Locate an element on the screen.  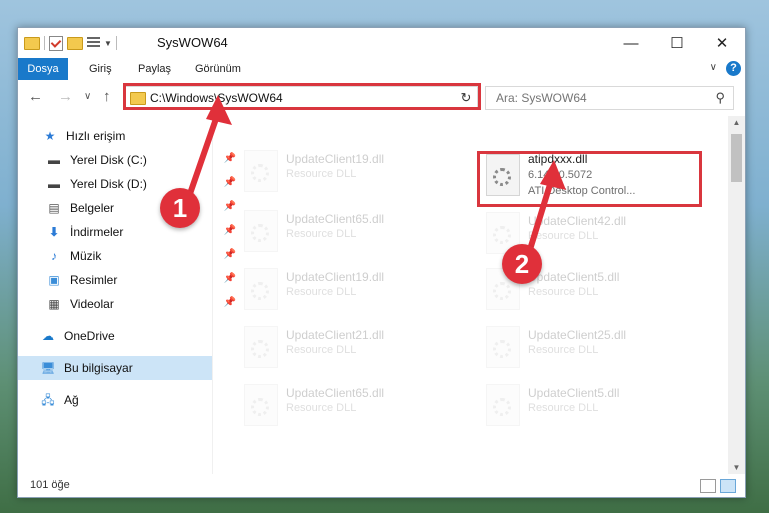
scrollbar-thumb is located at coordinates (736, 158).